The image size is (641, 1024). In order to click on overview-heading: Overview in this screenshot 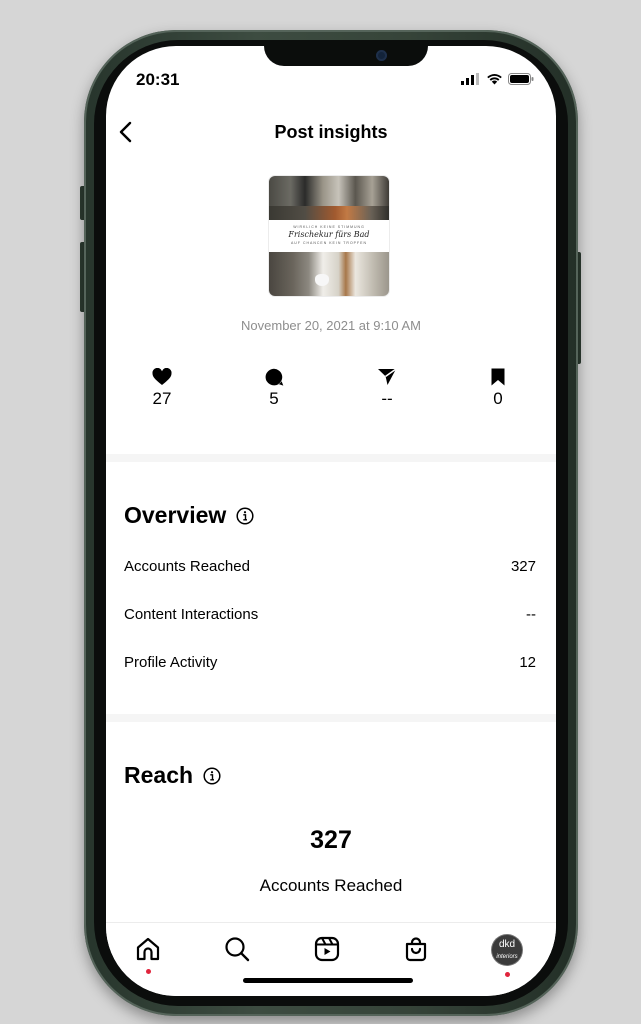, I will do `click(189, 515)`.